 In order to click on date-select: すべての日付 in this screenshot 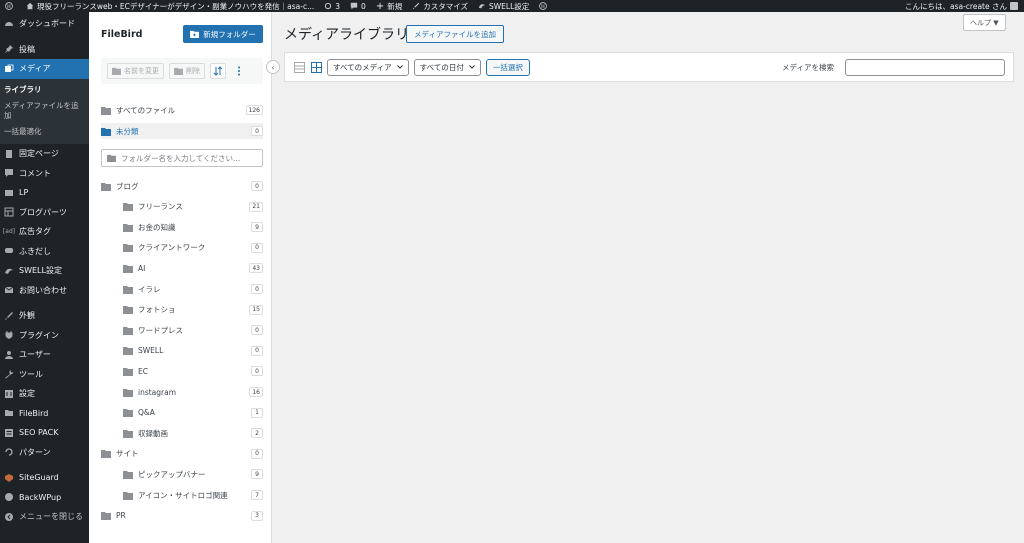, I will do `click(447, 67)`.